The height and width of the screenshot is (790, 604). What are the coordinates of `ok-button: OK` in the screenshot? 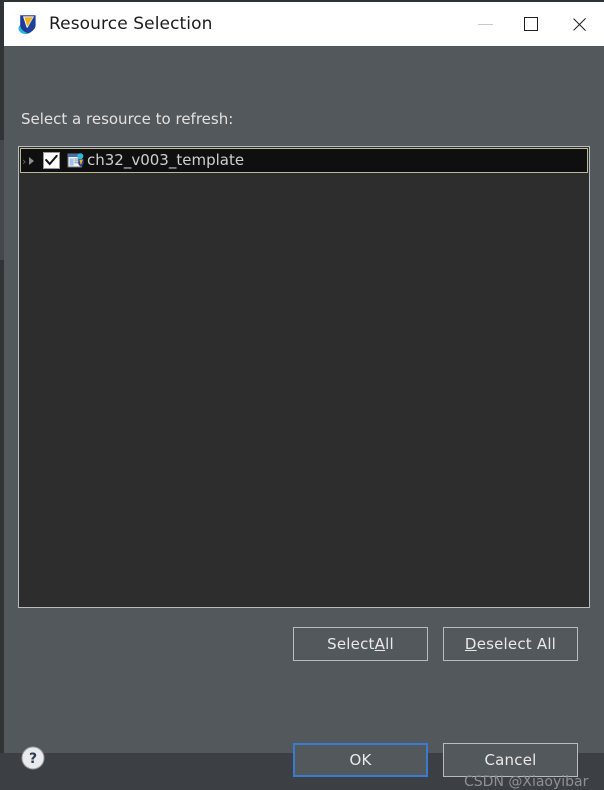 It's located at (360, 760).